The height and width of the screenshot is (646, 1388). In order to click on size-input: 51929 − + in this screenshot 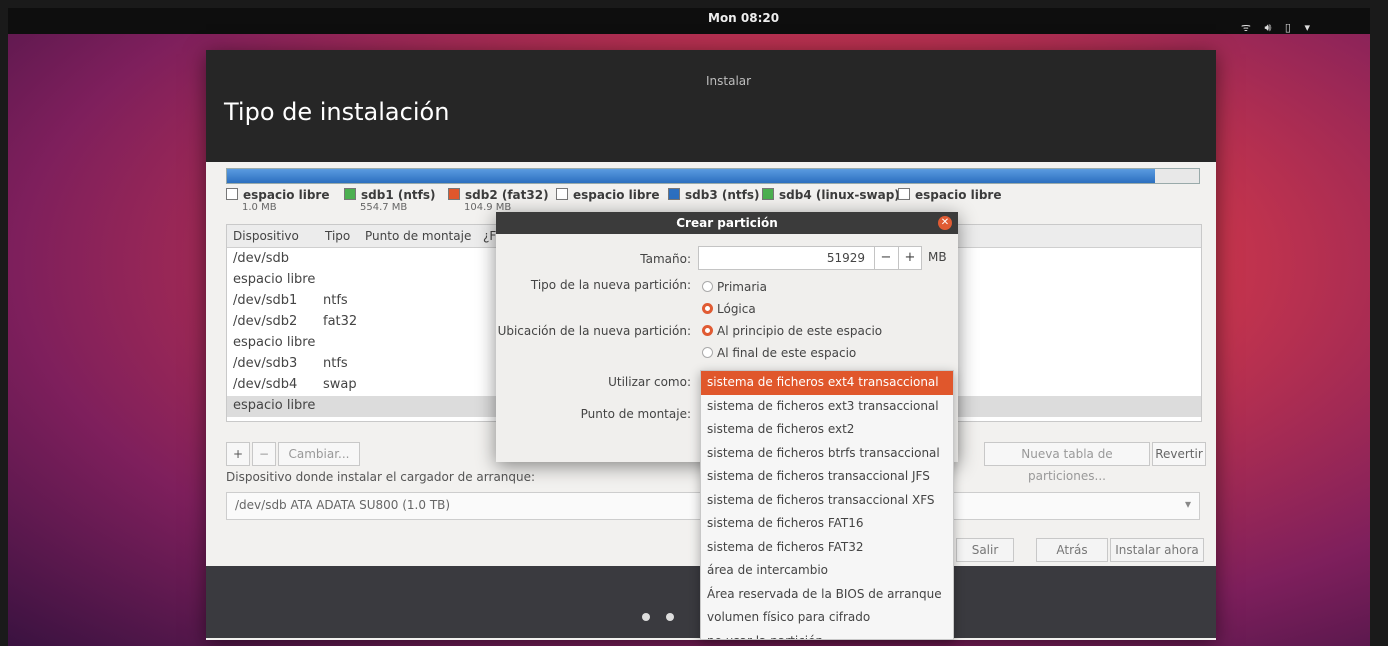, I will do `click(810, 258)`.